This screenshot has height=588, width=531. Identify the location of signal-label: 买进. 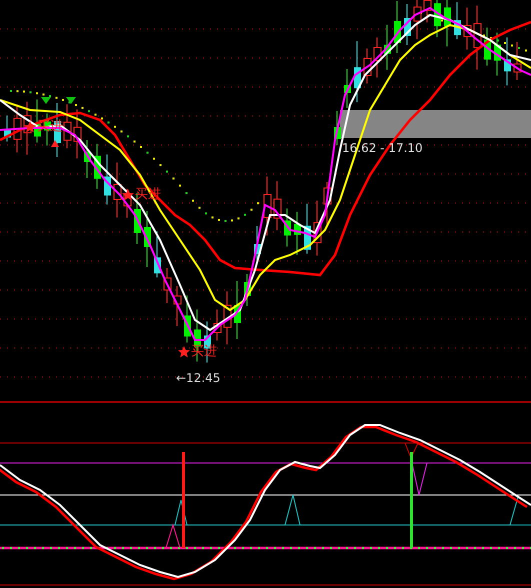
(50, 127).